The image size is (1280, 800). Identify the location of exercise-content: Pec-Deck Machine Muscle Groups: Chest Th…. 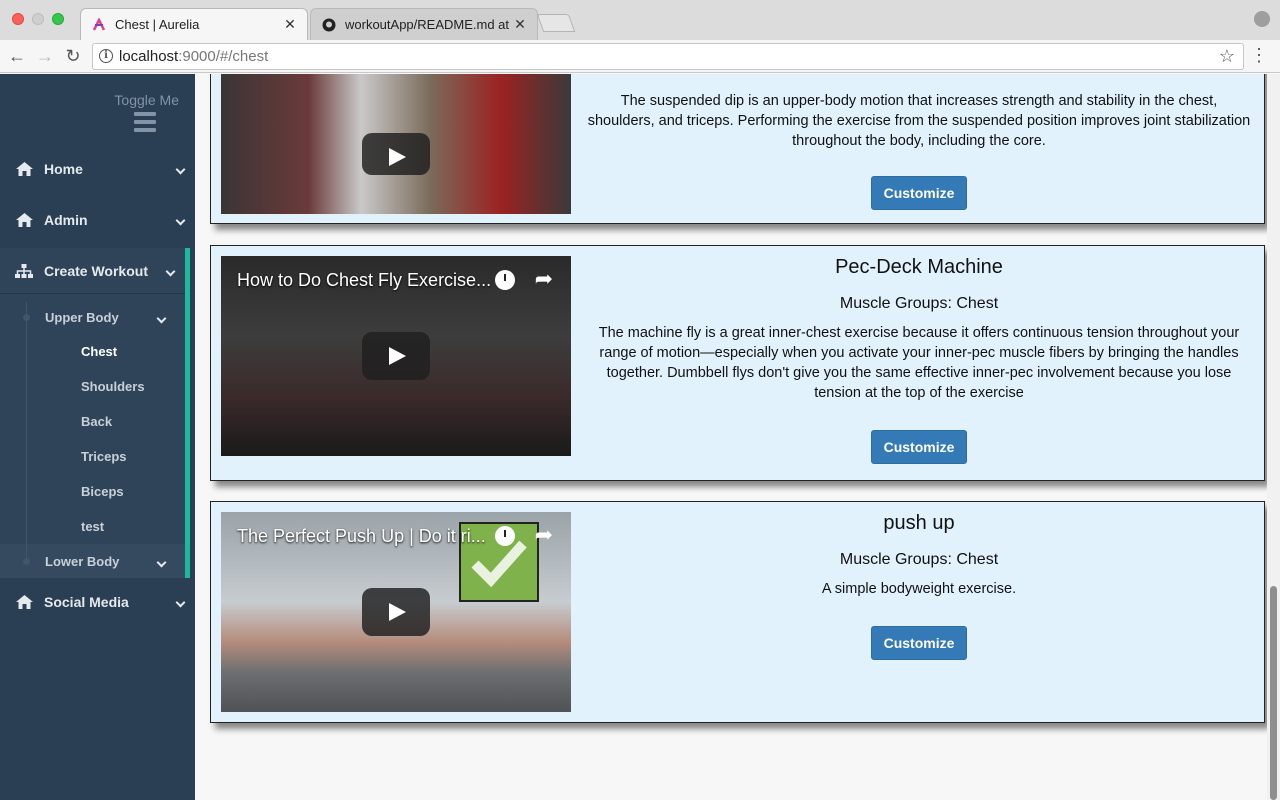
(919, 355).